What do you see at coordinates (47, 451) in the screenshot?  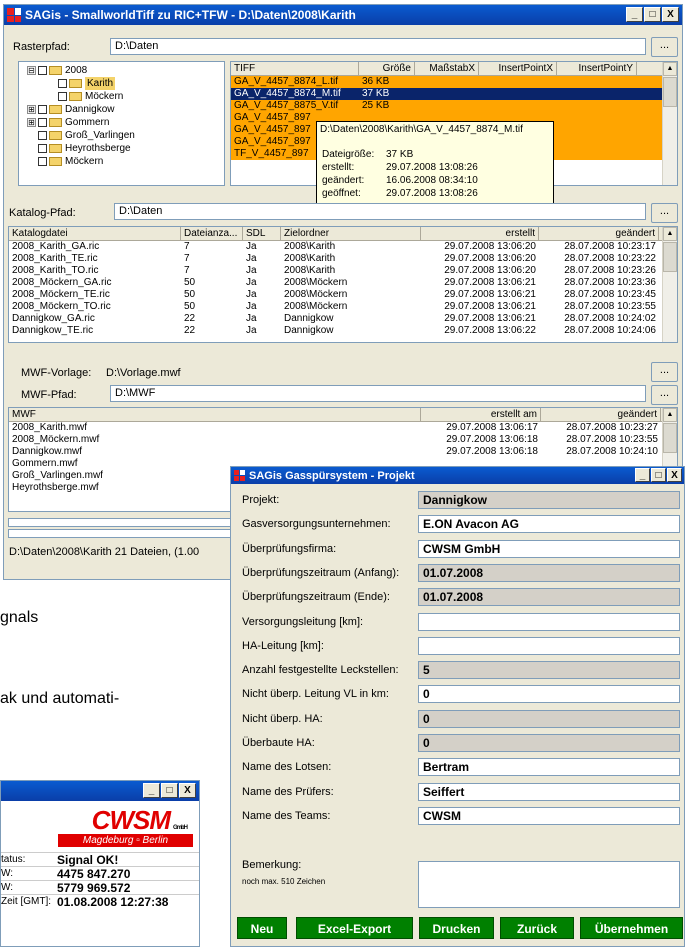 I see `table-cell: Dannigkow.mwf` at bounding box center [47, 451].